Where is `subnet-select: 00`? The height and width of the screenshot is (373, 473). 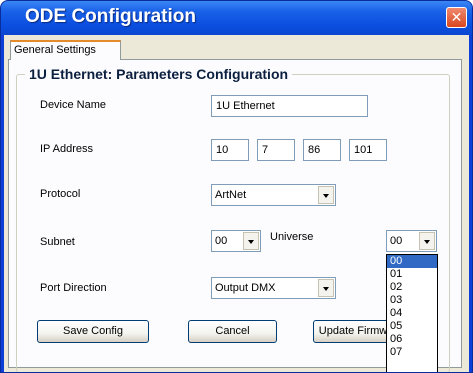
subnet-select: 00 is located at coordinates (236, 241).